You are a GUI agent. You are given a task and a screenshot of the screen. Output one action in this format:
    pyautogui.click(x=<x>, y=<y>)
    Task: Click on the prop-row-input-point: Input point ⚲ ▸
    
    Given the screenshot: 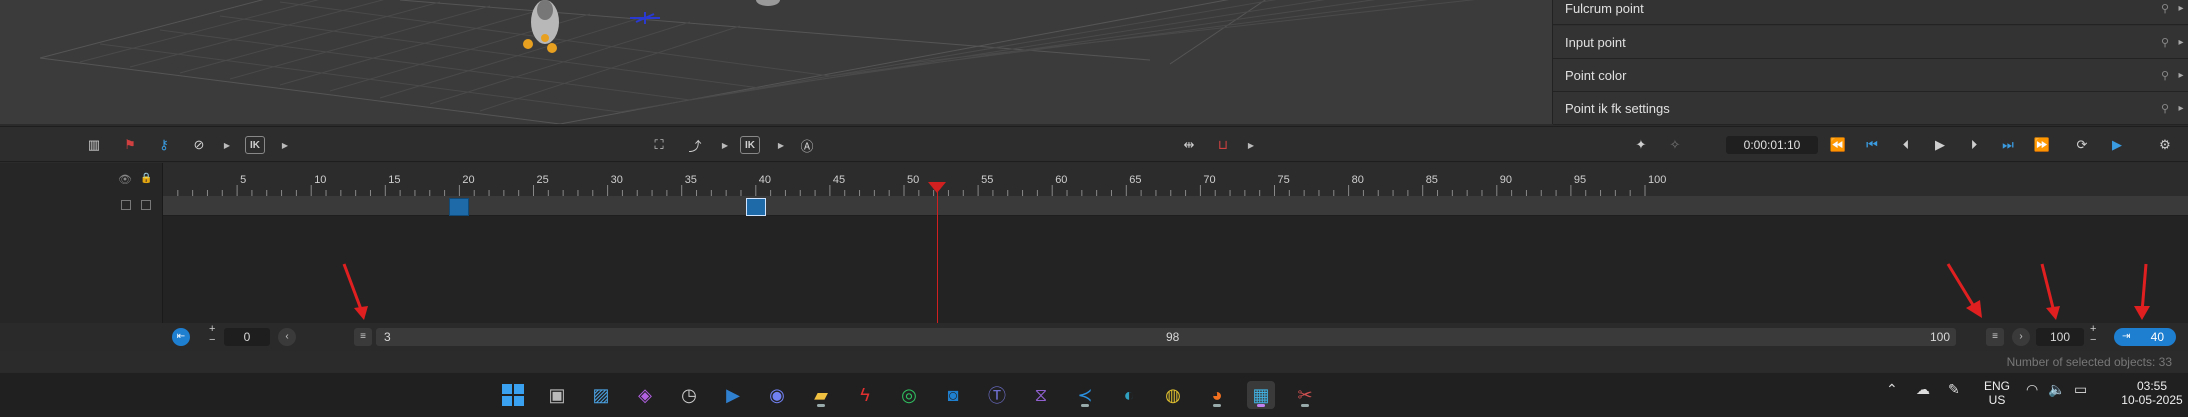 What is the action you would take?
    pyautogui.click(x=1870, y=42)
    